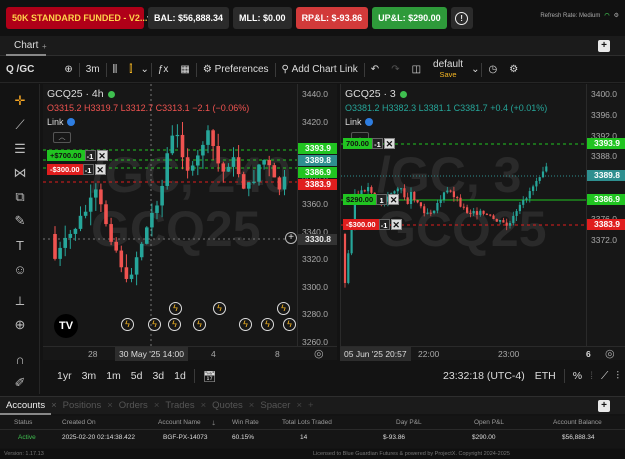  I want to click on refresh-rate: Refresh Rate: Medium ◠ ⚙, so click(579, 16).